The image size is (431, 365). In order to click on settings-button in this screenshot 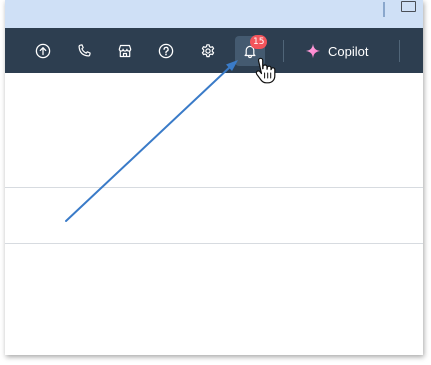, I will do `click(208, 51)`.